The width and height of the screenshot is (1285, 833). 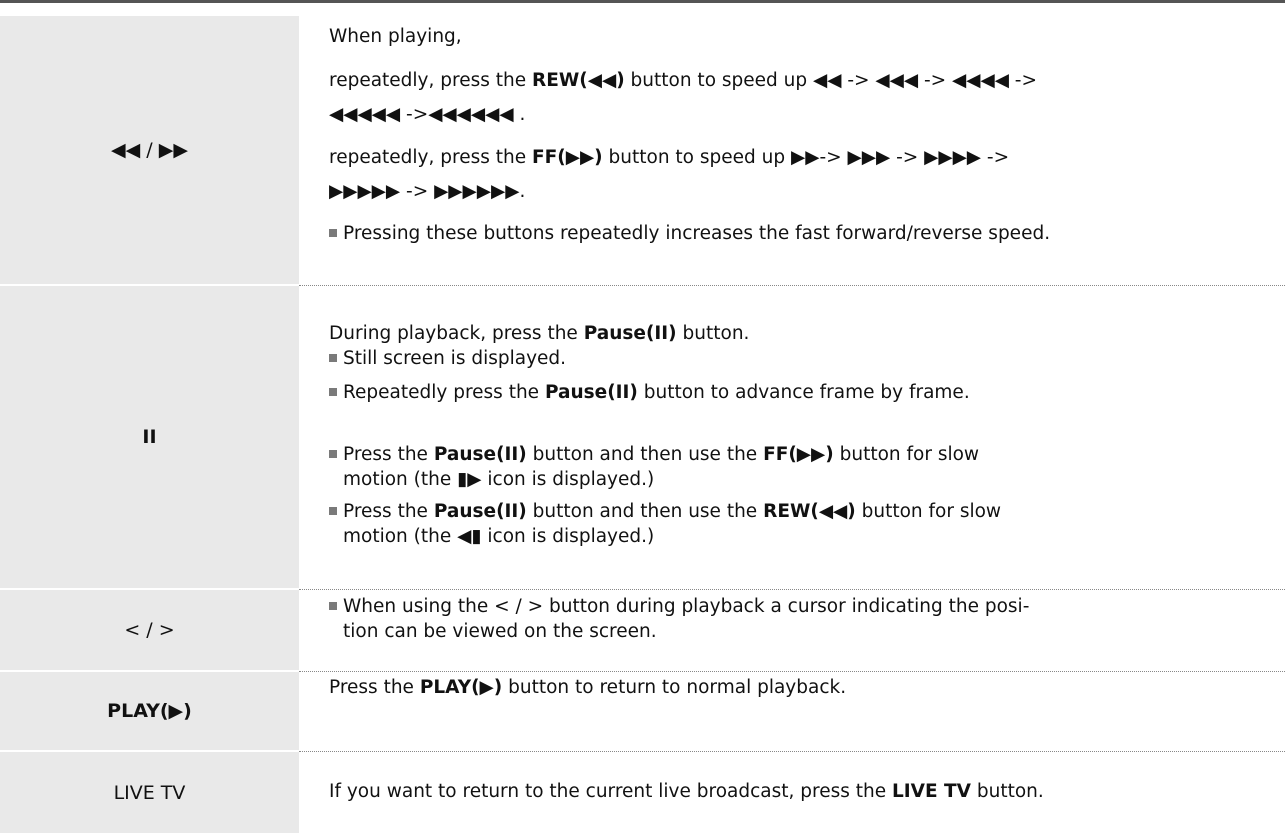 What do you see at coordinates (149, 630) in the screenshot?
I see `key-cell-cursor: < / >` at bounding box center [149, 630].